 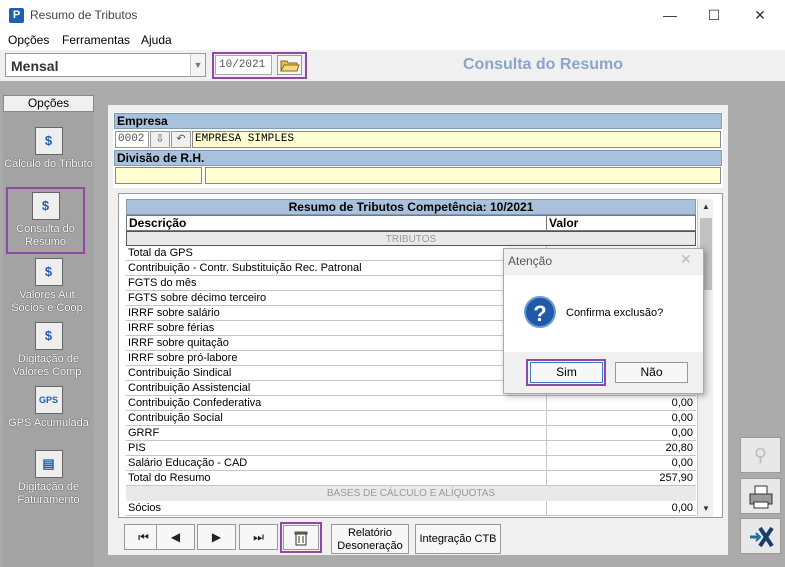 I want to click on open-folder-button, so click(x=289, y=65).